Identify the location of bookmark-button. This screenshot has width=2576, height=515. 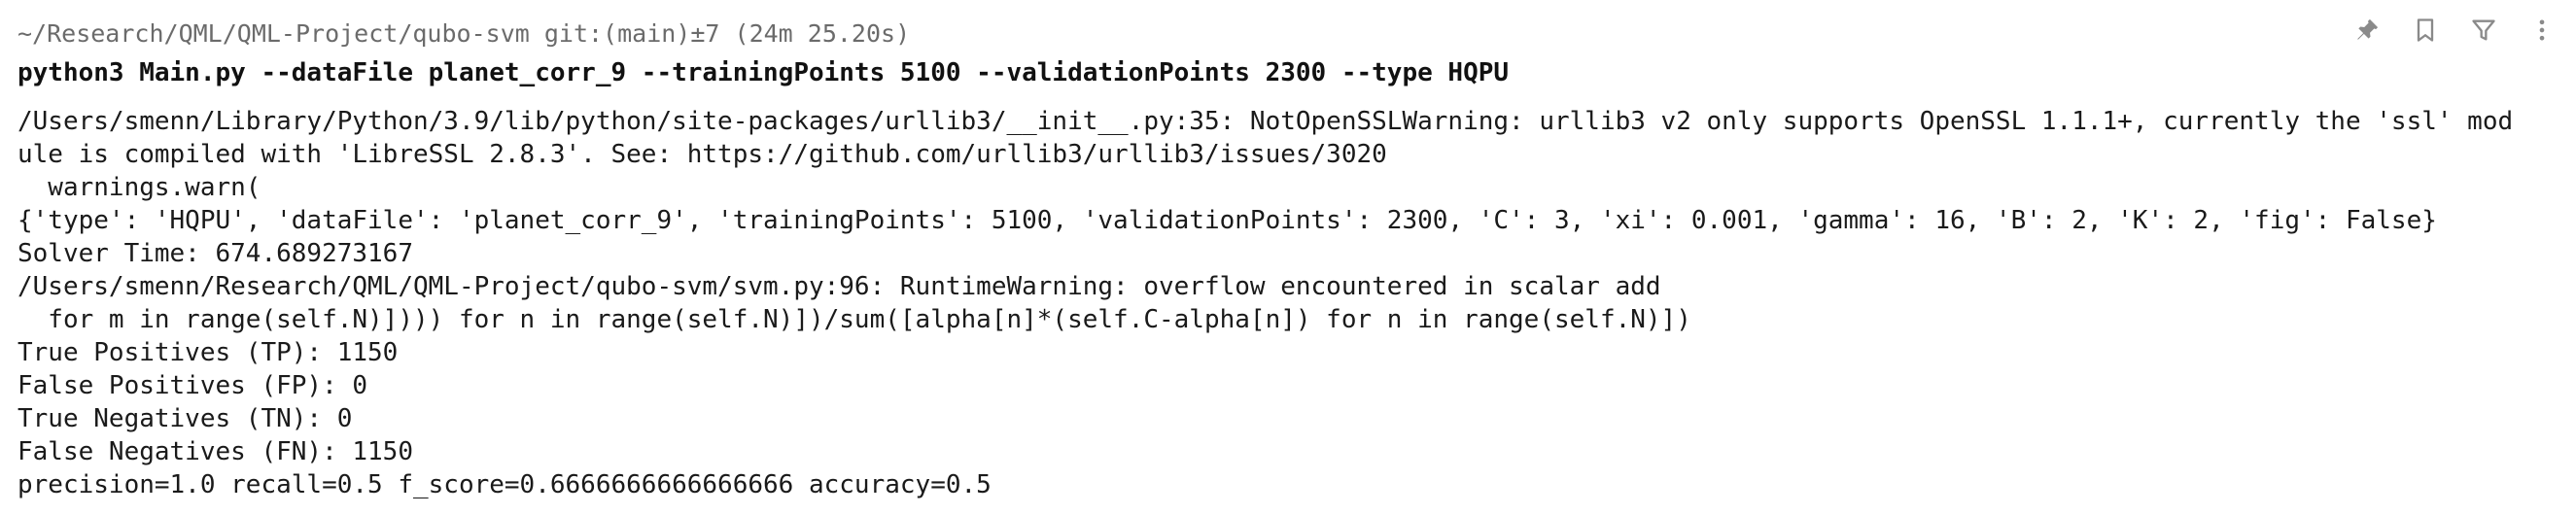
(2425, 30).